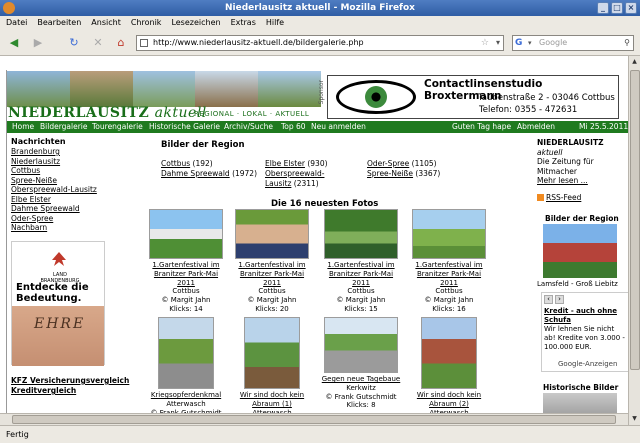 Image resolution: width=640 pixels, height=443 pixels. I want to click on minimize-button: _, so click(603, 8).